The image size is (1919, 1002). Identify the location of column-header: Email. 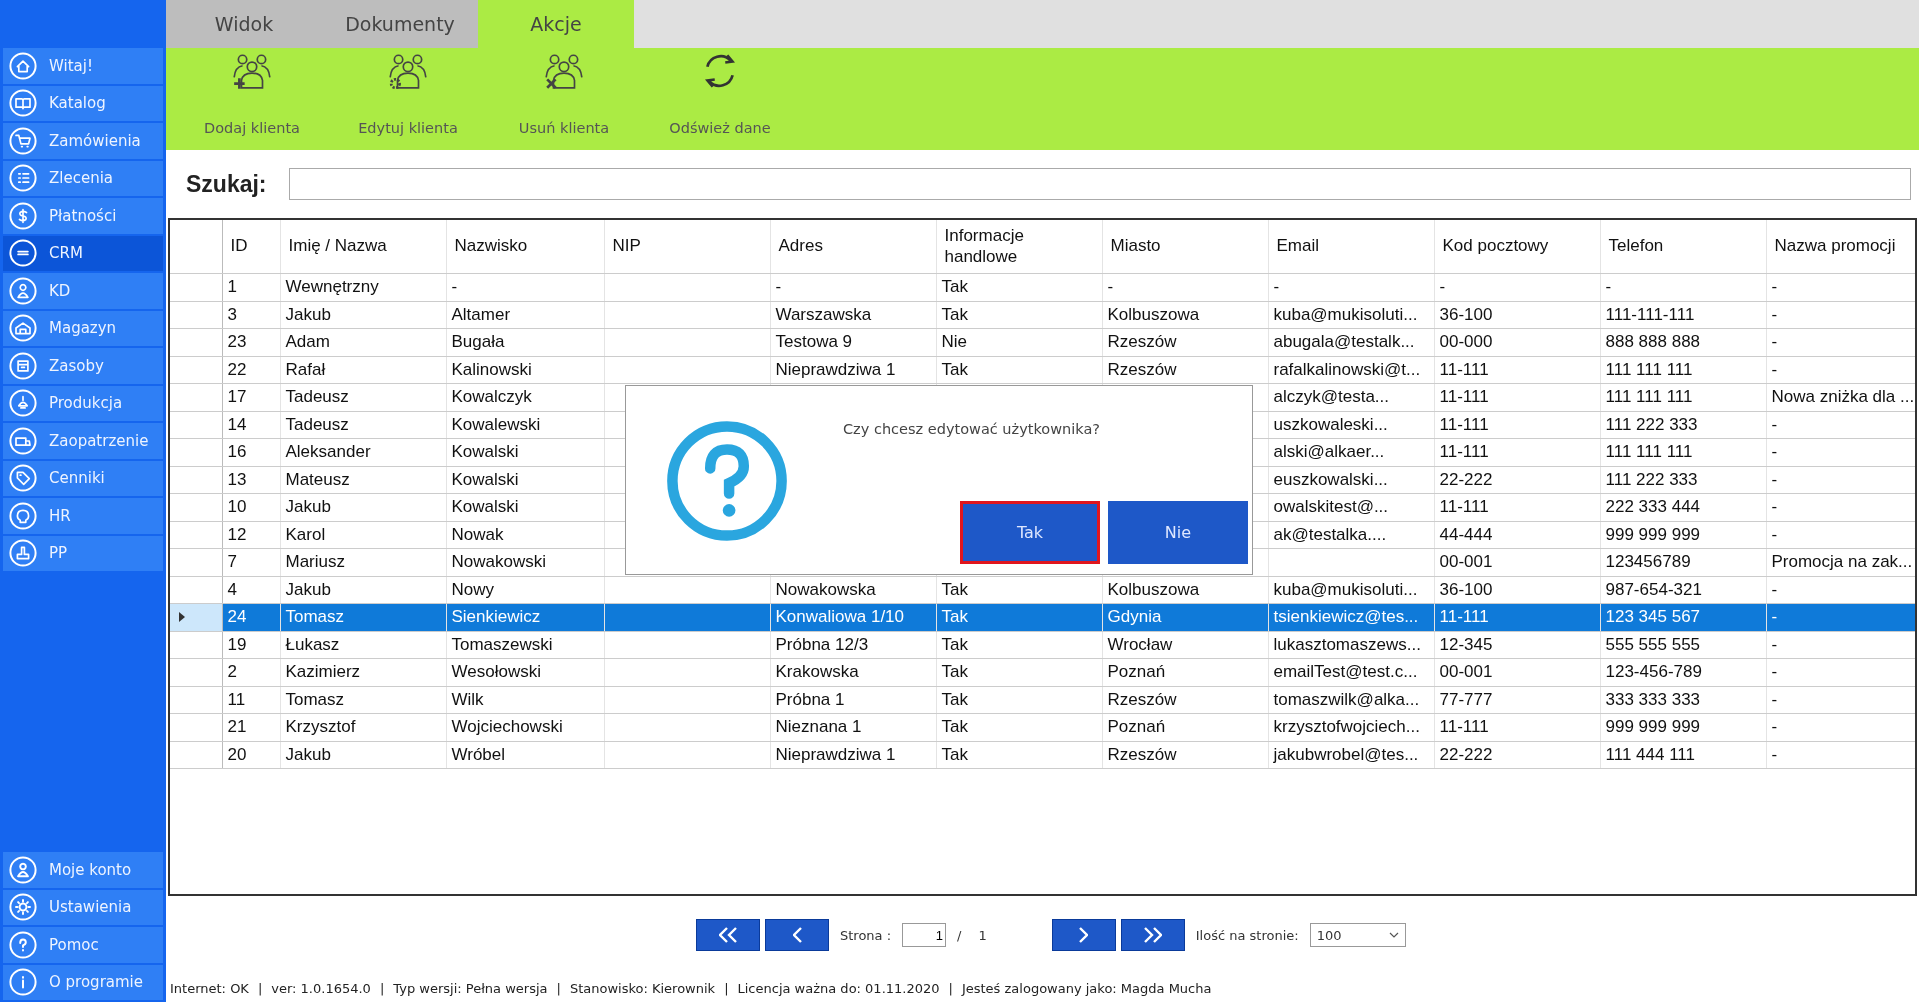
(1351, 247).